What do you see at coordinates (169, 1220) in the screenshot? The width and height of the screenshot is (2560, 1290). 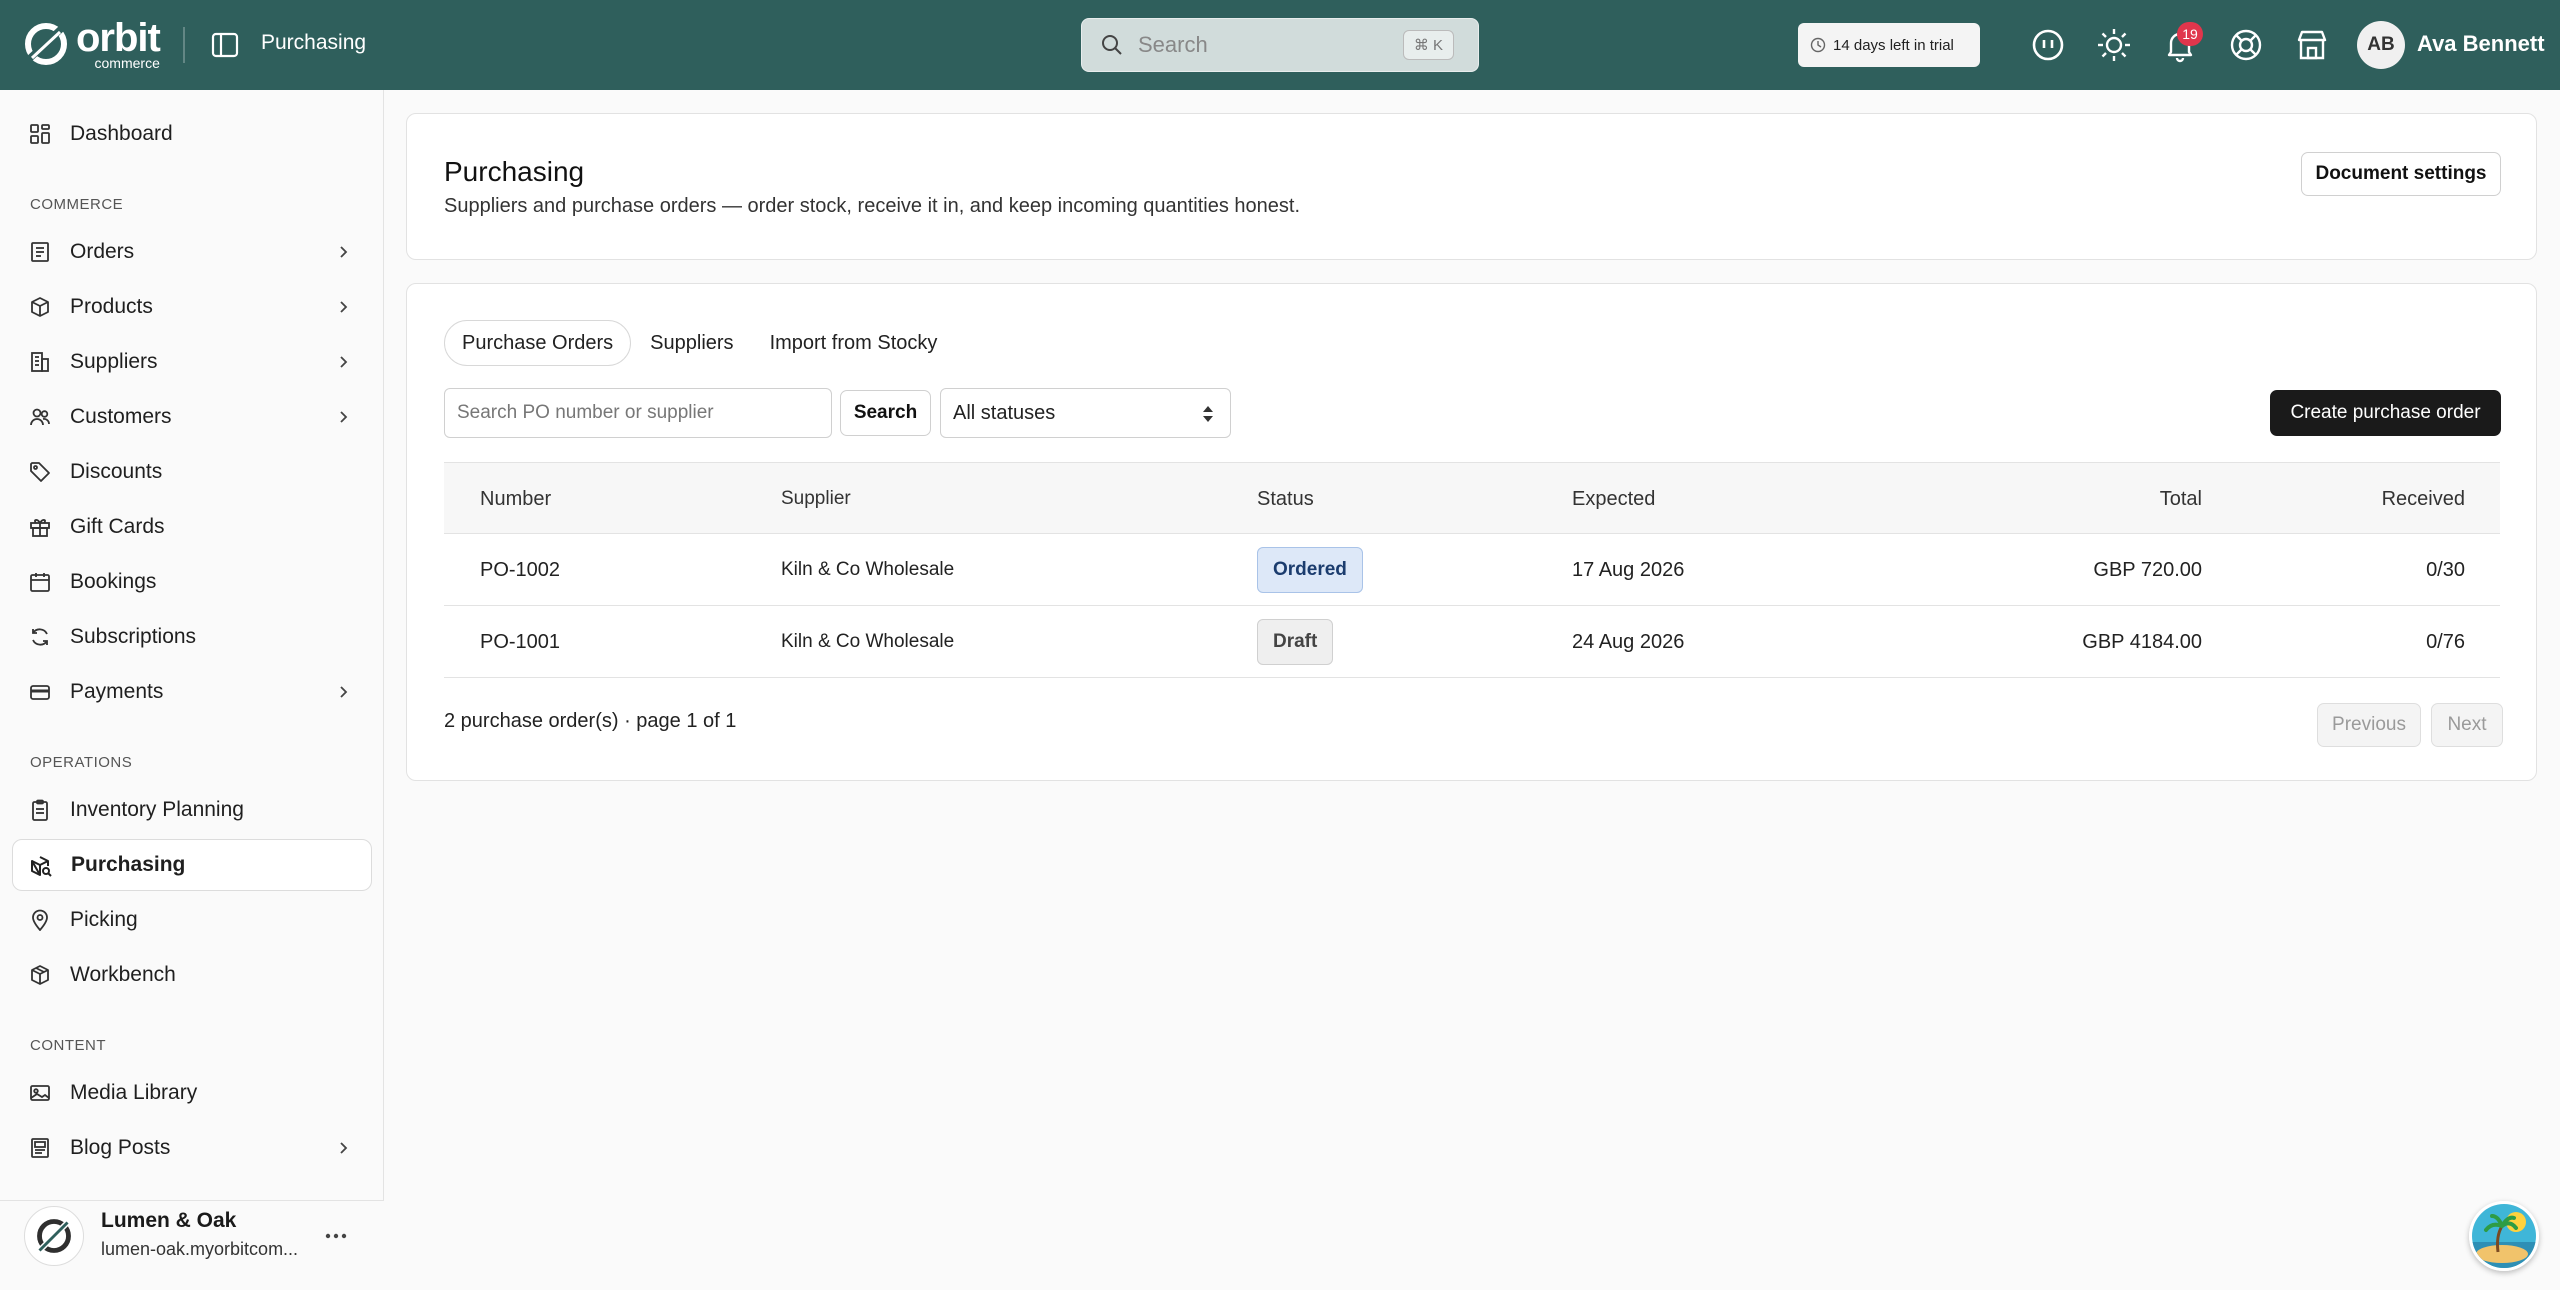 I see `store-name: Lumen & Oak` at bounding box center [169, 1220].